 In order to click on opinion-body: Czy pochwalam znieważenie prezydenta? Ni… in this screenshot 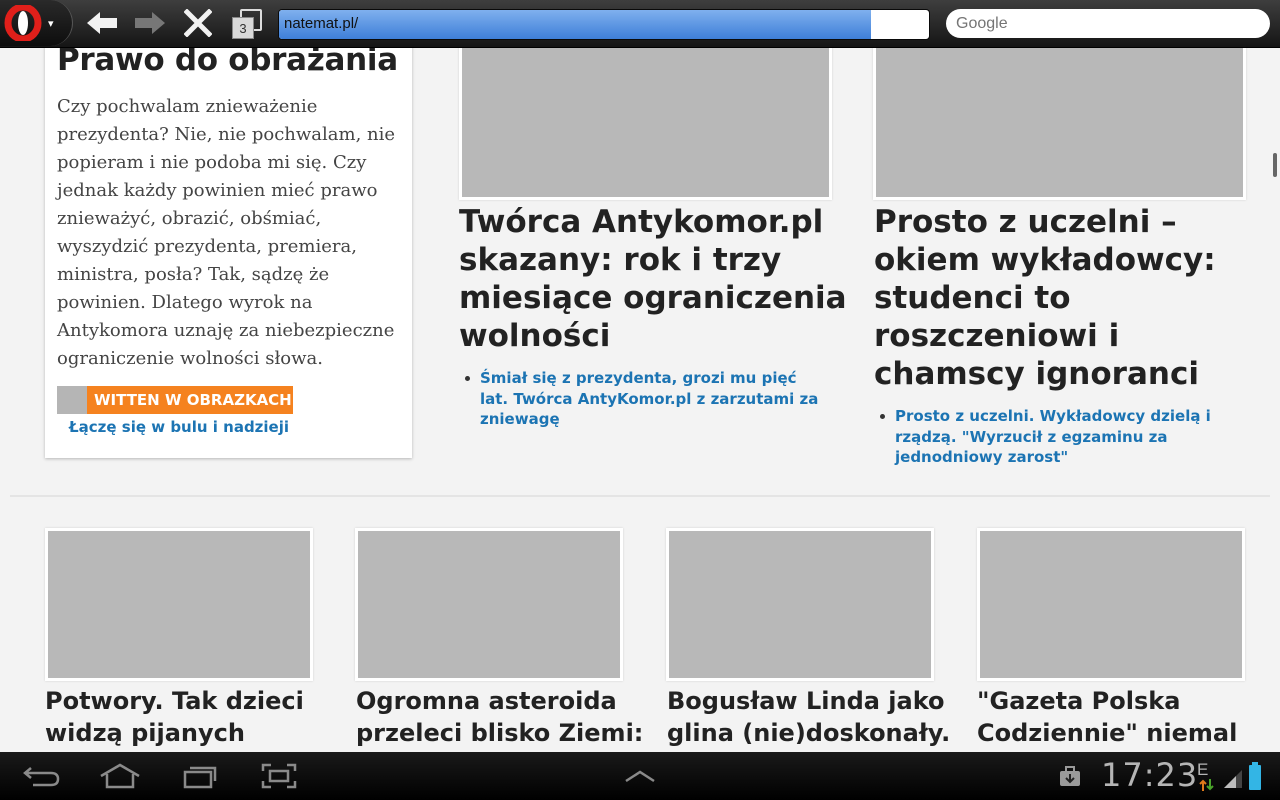, I will do `click(226, 232)`.